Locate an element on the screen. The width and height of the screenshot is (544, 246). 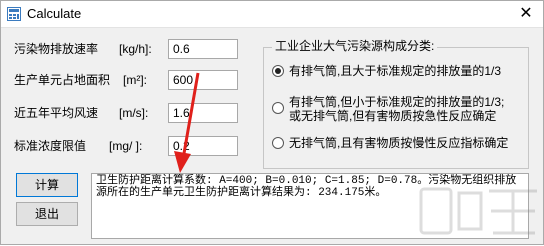
standard-limit-label: 标准浓度限值 is located at coordinates (50, 146).